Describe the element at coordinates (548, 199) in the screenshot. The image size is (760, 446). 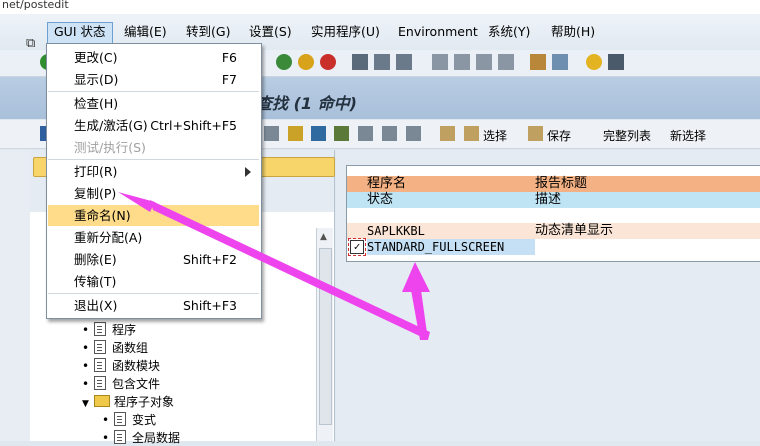
I see `header-description: 描述` at that location.